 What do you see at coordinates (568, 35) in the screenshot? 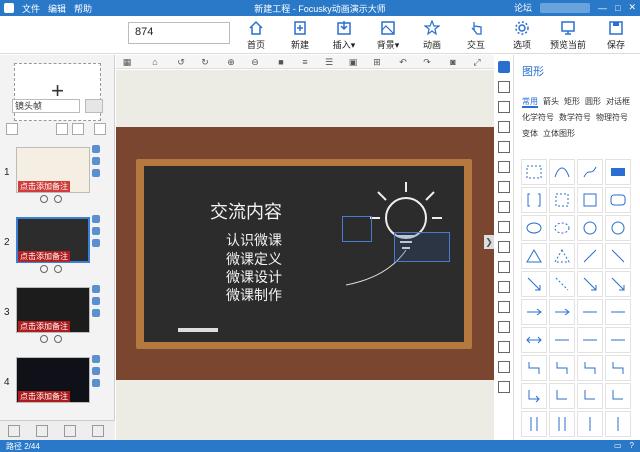
I see `preview-button: 预览当前` at bounding box center [568, 35].